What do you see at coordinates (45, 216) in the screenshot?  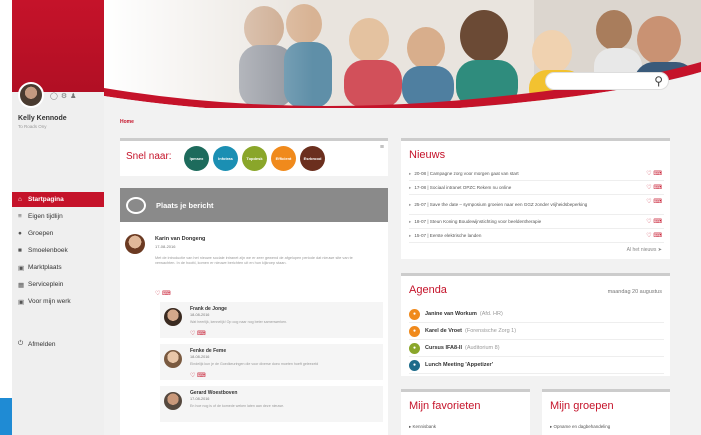 I see `sidebar-item-label: Eigen tijdlijn` at bounding box center [45, 216].